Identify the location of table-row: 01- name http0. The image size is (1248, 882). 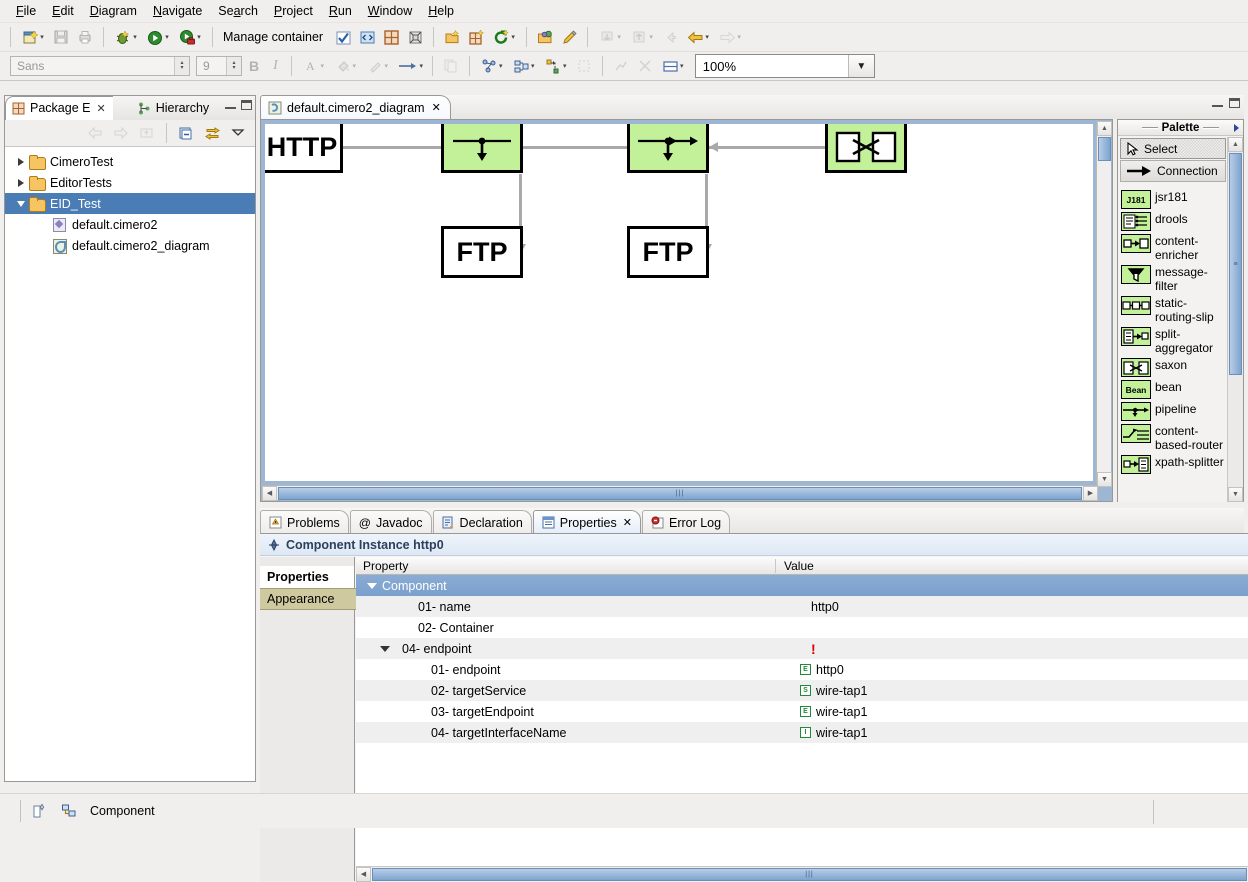
(802, 606).